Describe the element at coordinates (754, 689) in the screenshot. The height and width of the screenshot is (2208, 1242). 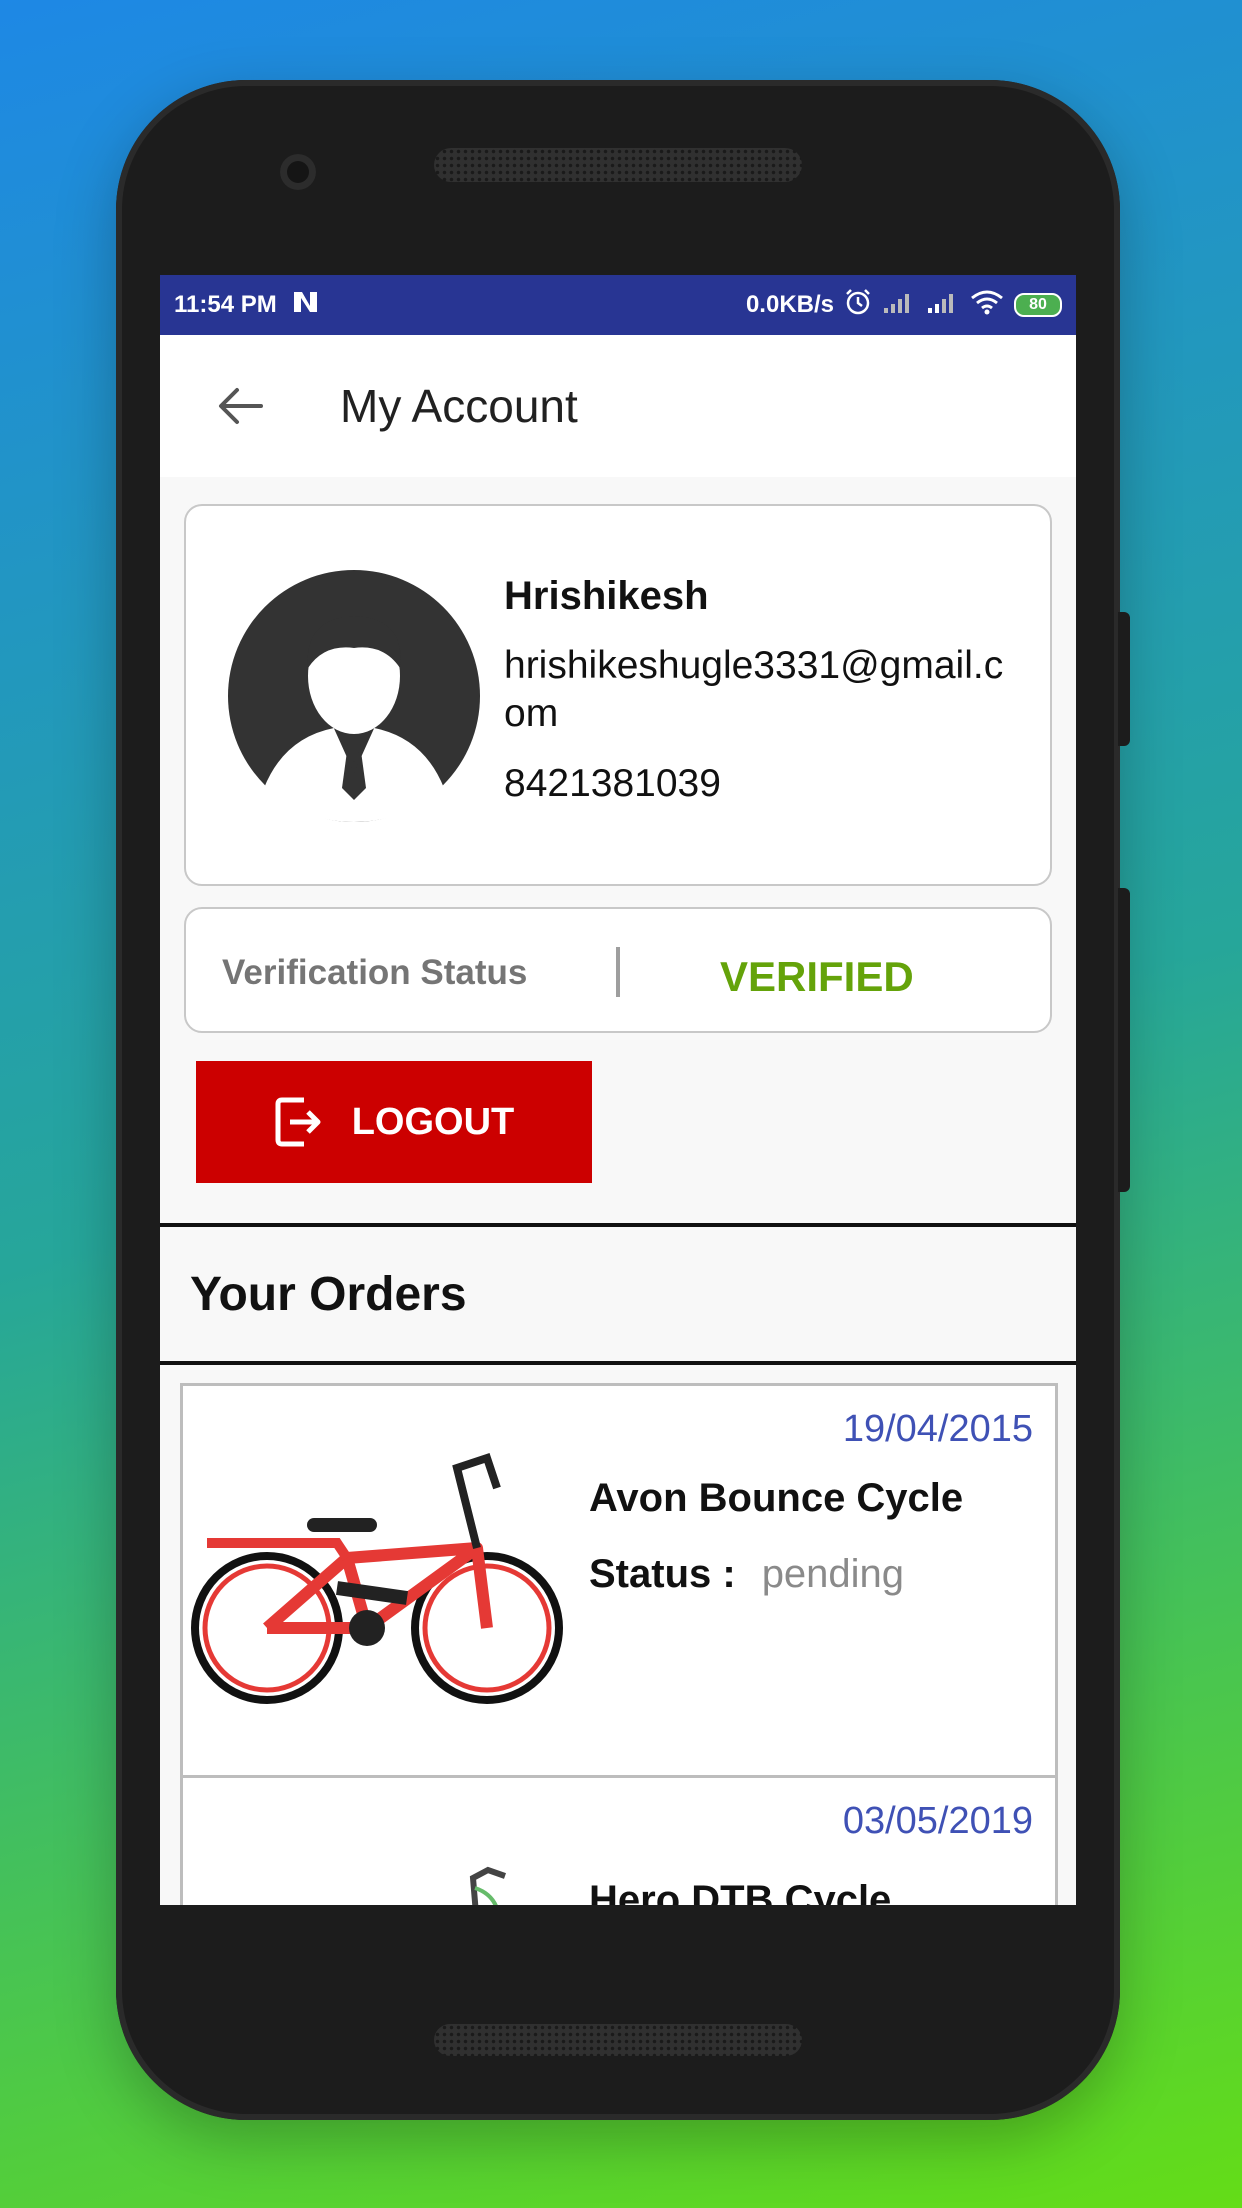
I see `profile-email: hrishikeshugle3331@gmail.com` at that location.